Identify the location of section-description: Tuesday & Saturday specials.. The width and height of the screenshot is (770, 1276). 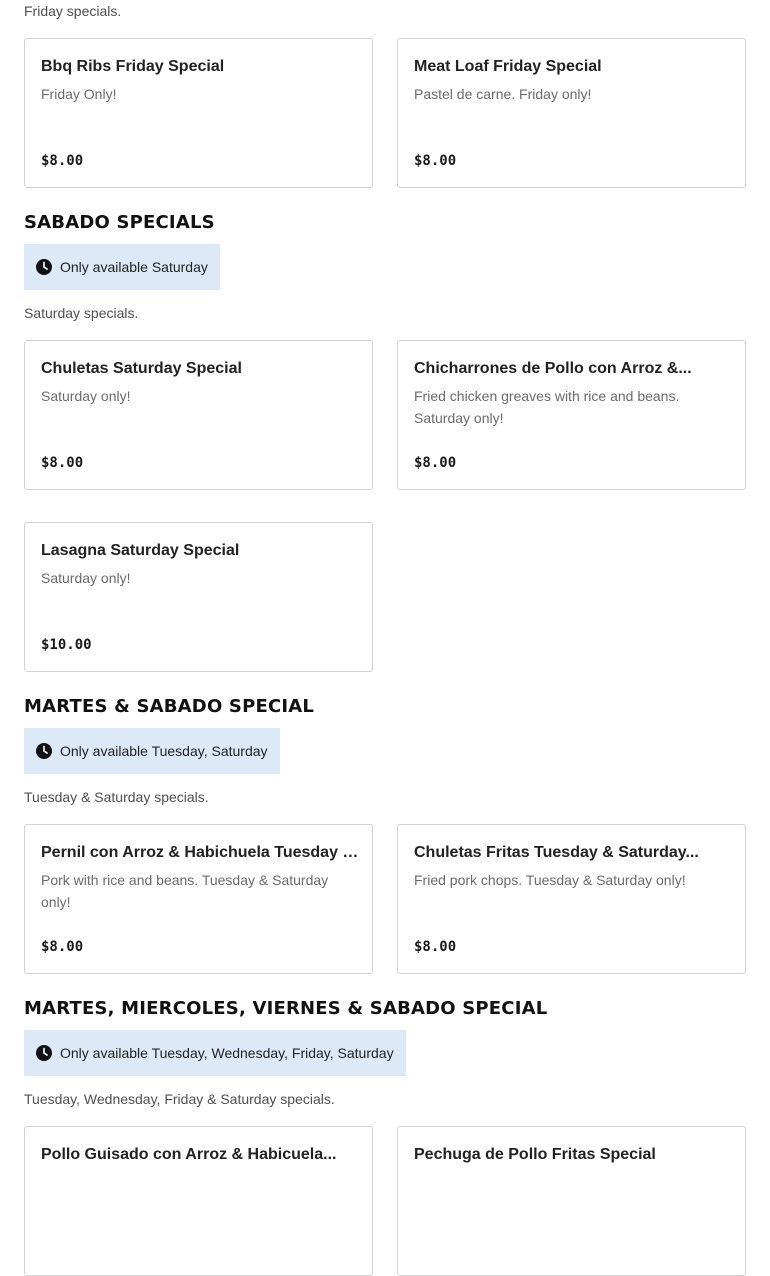
(116, 797).